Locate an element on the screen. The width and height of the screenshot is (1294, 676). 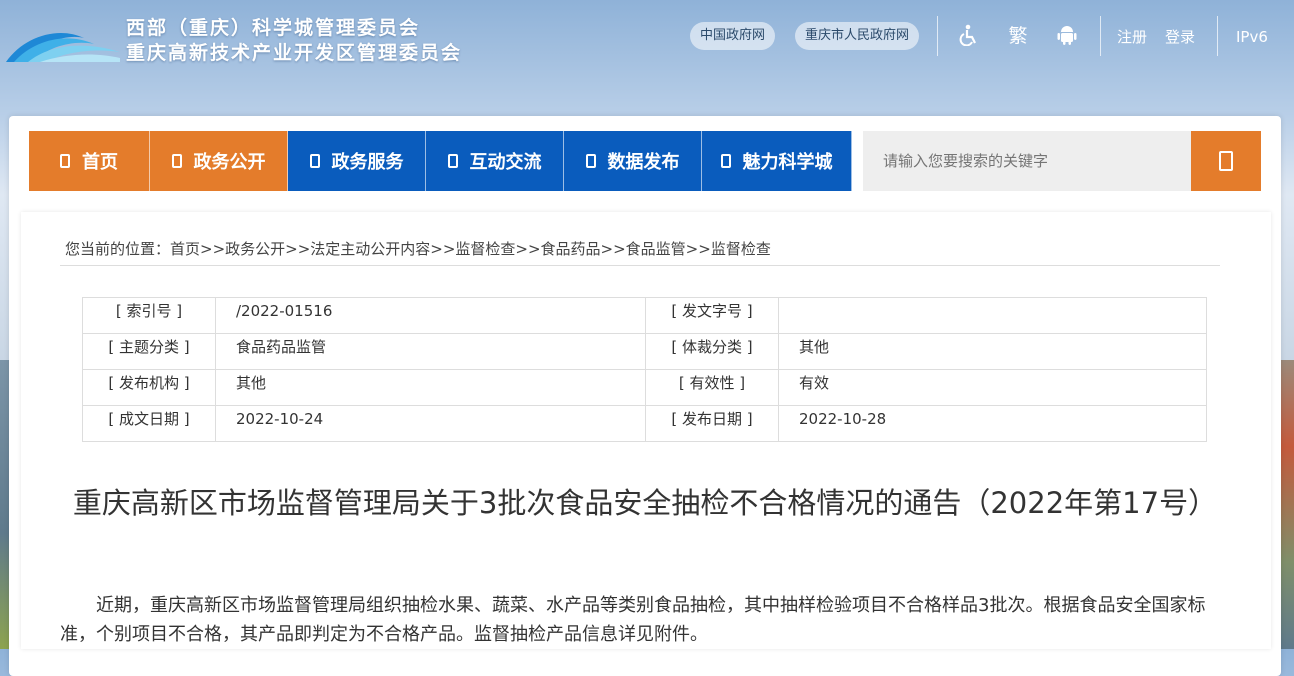
meta-value: 食品药品监管 is located at coordinates (430, 351).